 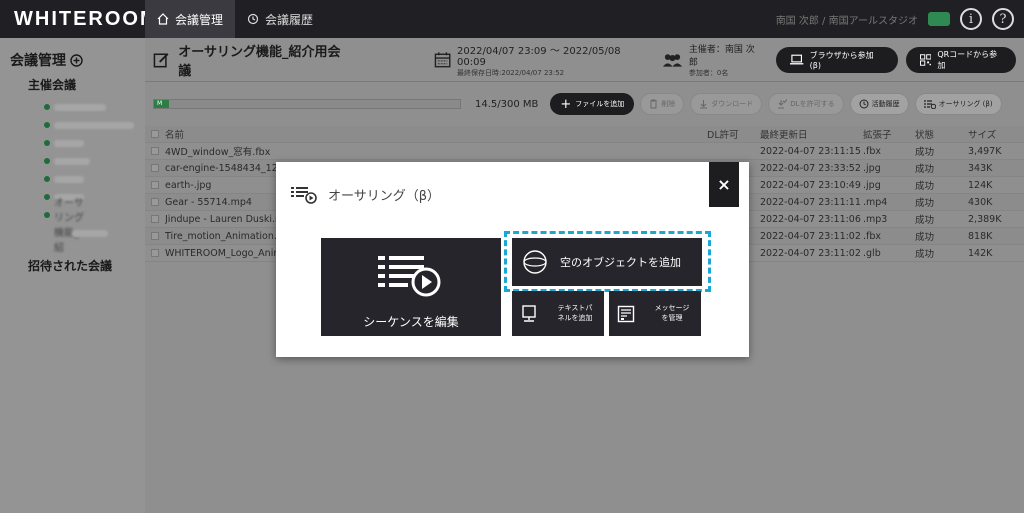 What do you see at coordinates (704, 104) in the screenshot?
I see `download-icon` at bounding box center [704, 104].